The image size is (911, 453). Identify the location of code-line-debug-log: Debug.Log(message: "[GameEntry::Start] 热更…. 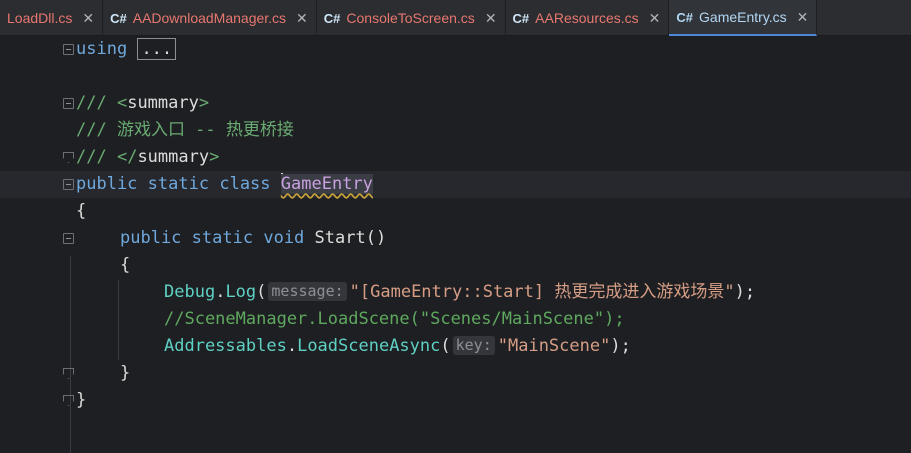
(455, 292).